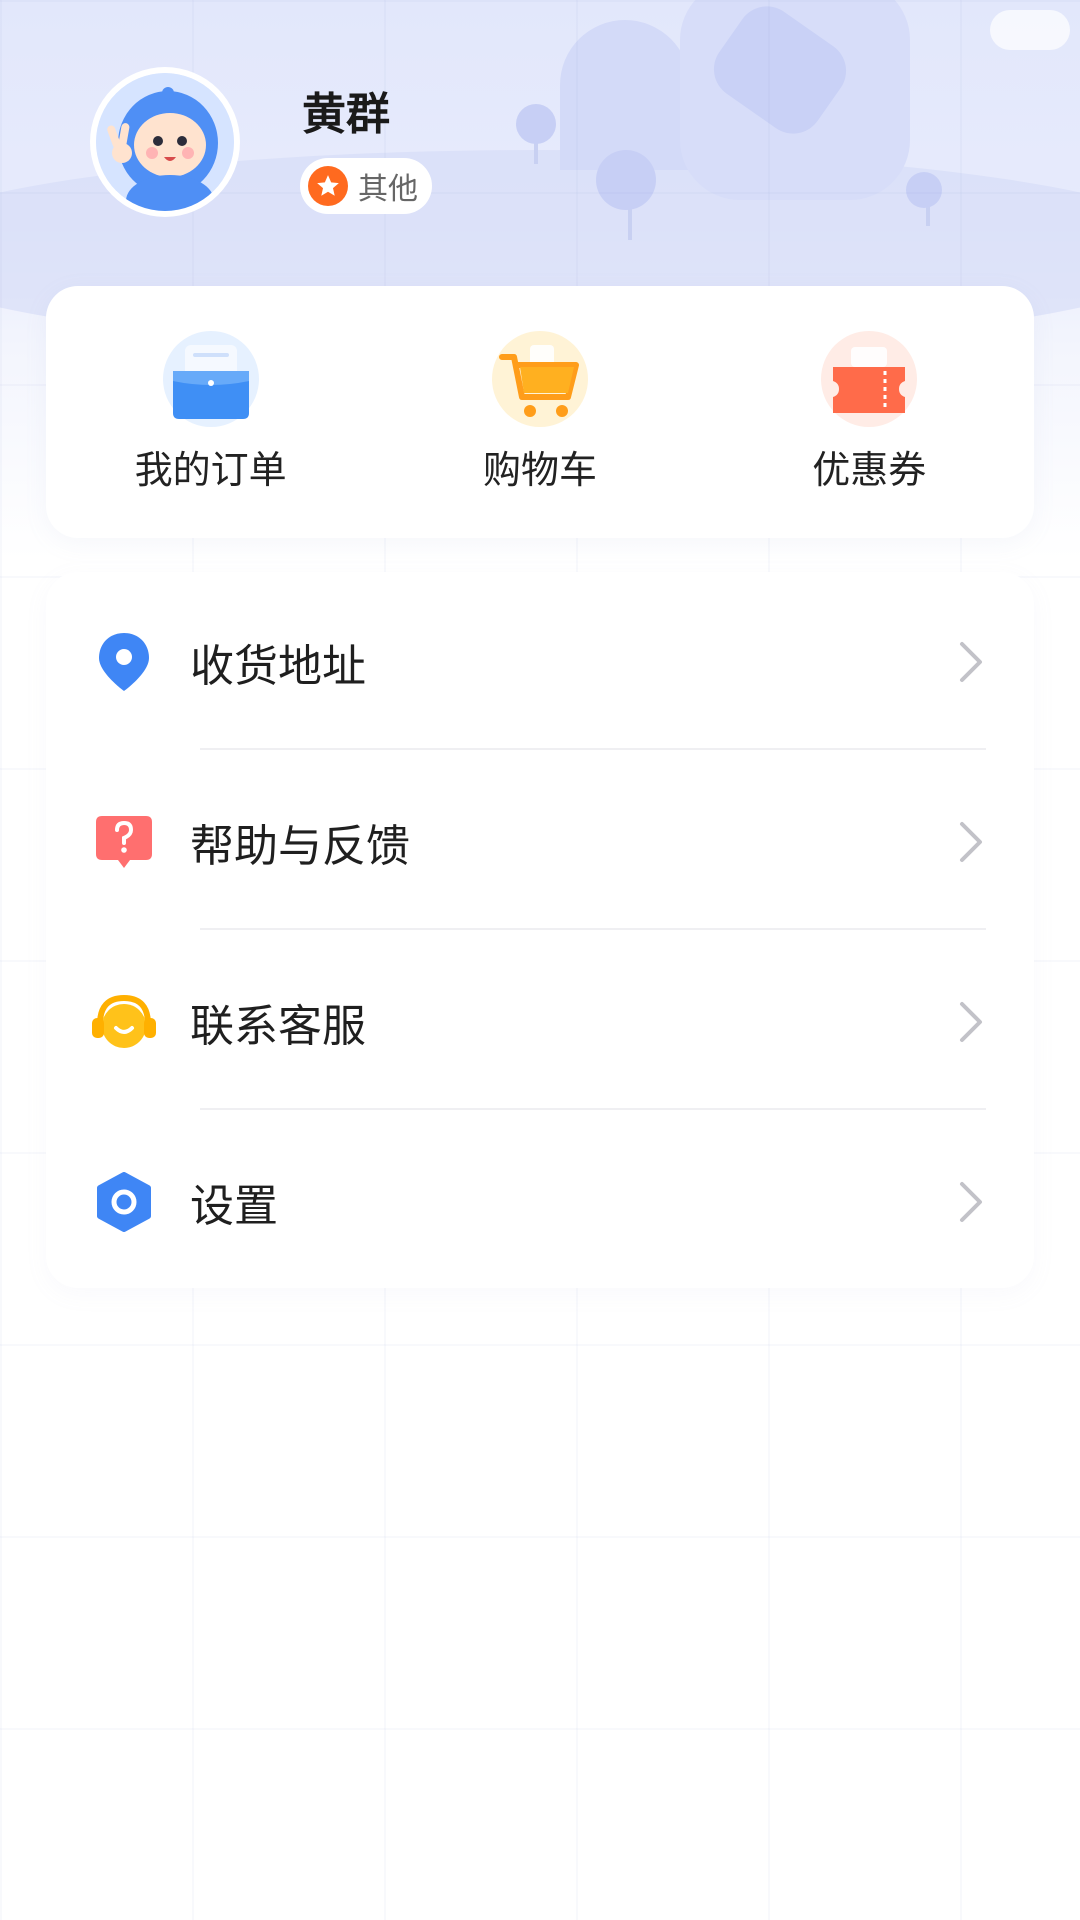 The height and width of the screenshot is (1920, 1080). I want to click on settings-icon, so click(124, 1202).